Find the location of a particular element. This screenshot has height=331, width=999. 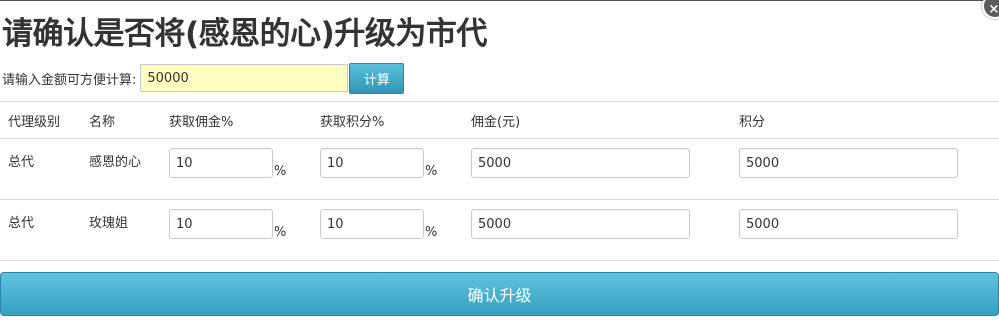

confirm-upgrade-button: 确认升级 is located at coordinates (499, 294).